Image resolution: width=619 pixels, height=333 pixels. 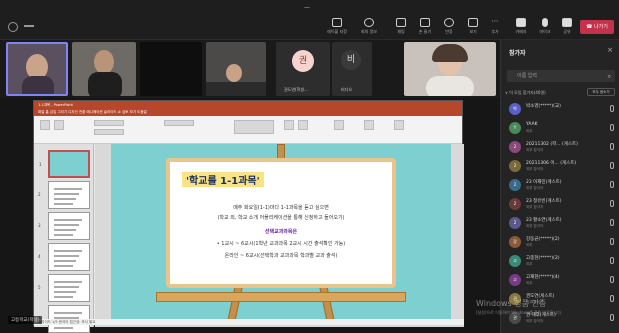 I want to click on avatar: 고, so click(x=515, y=261).